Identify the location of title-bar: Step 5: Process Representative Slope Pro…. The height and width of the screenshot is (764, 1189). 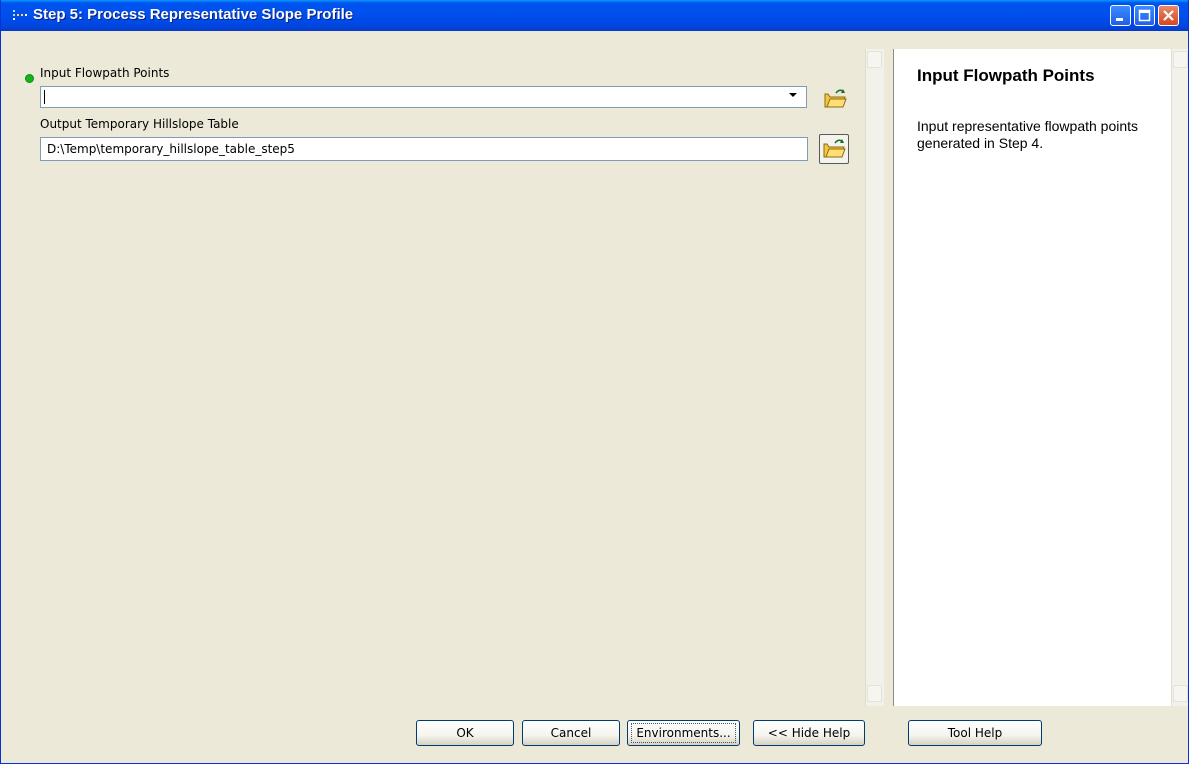
(594, 15).